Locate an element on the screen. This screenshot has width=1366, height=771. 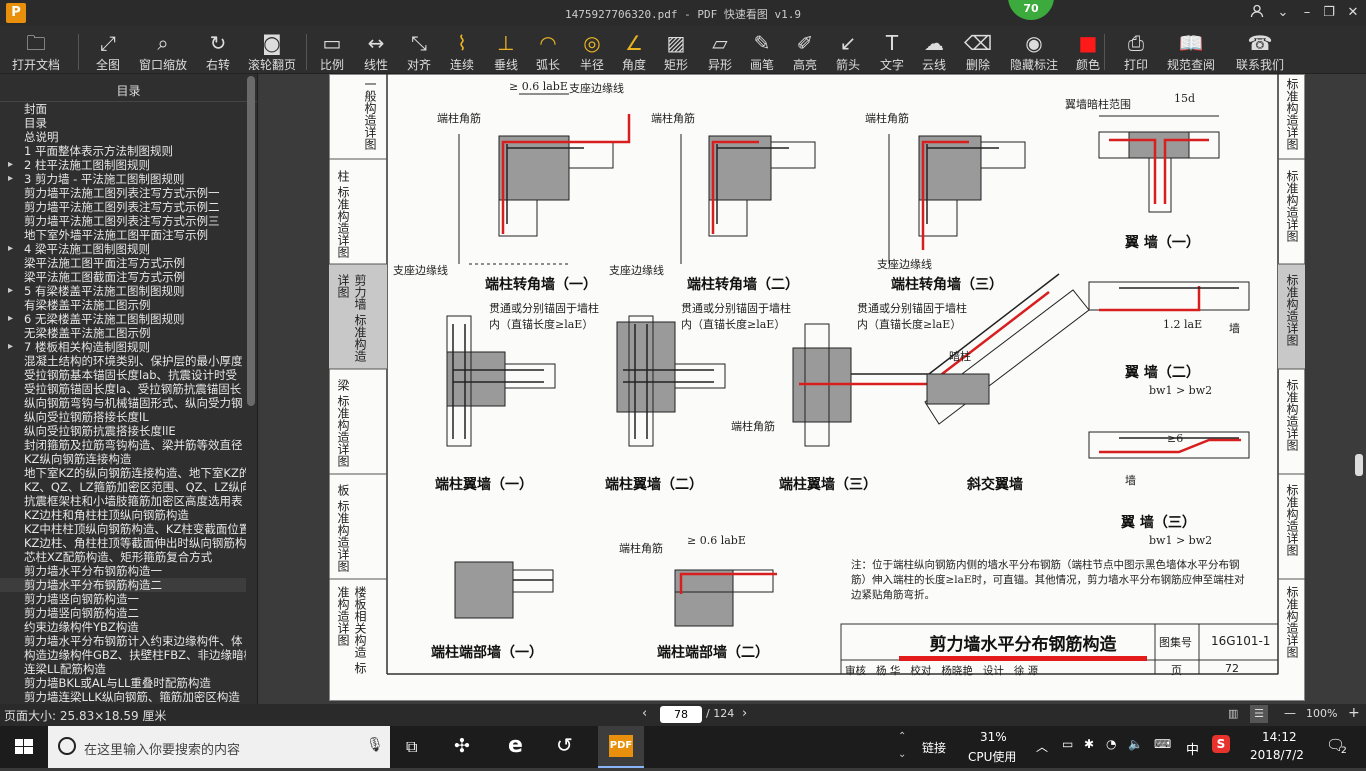
toc-item: 剪力墙水平分布钢筋构造二 is located at coordinates (123, 585).